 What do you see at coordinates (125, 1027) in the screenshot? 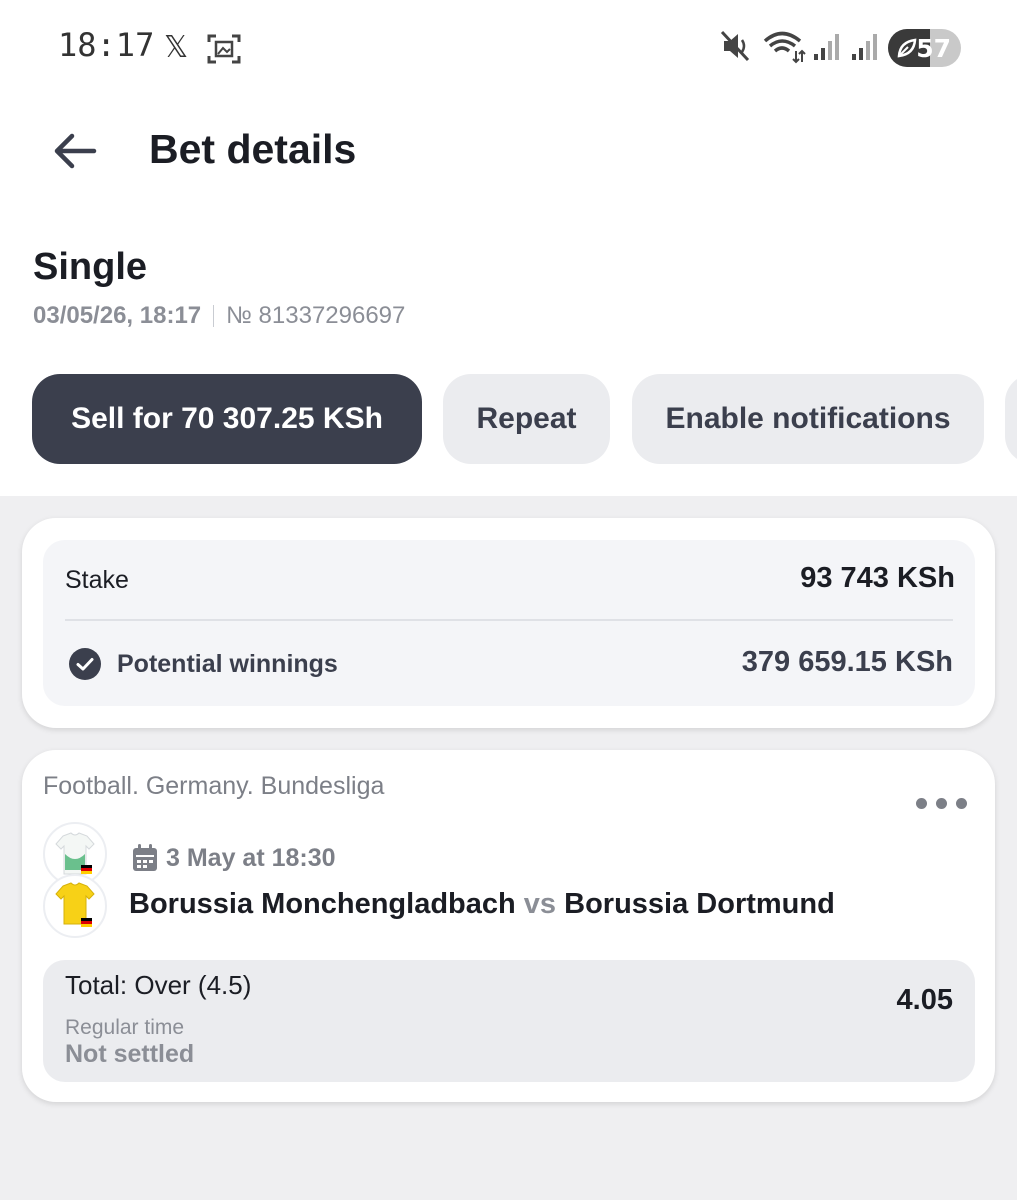
I see `selection-period: Regular time` at bounding box center [125, 1027].